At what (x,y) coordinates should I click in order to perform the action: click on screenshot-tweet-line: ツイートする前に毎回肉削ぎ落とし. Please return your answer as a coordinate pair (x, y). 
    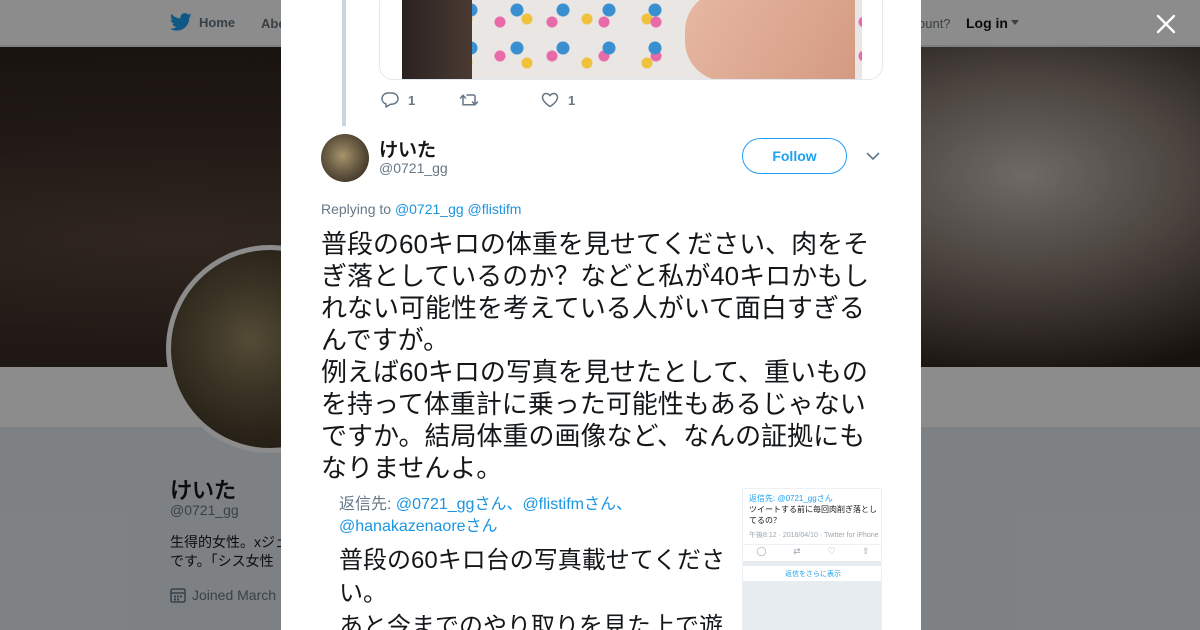
    Looking at the image, I should click on (813, 509).